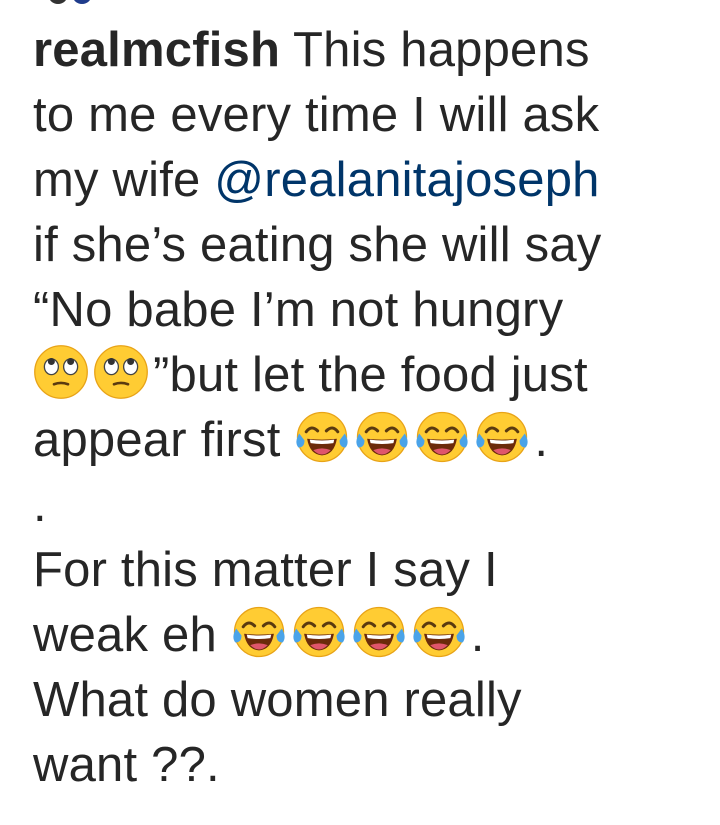  Describe the element at coordinates (435, 50) in the screenshot. I see `caption-text: This happens` at that location.